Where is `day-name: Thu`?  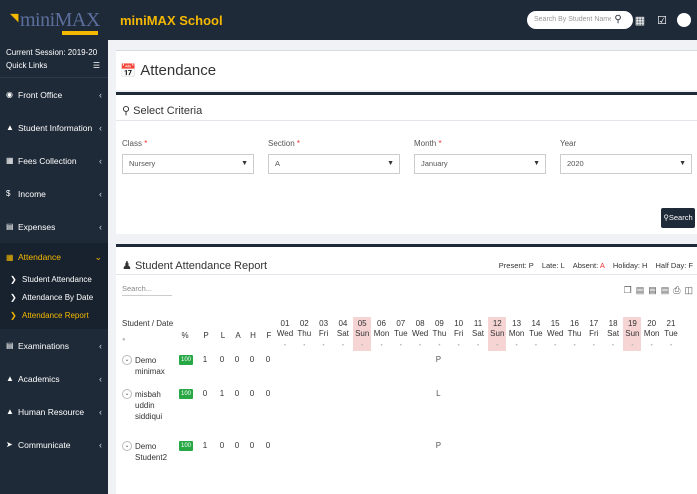
day-name: Thu is located at coordinates (439, 333).